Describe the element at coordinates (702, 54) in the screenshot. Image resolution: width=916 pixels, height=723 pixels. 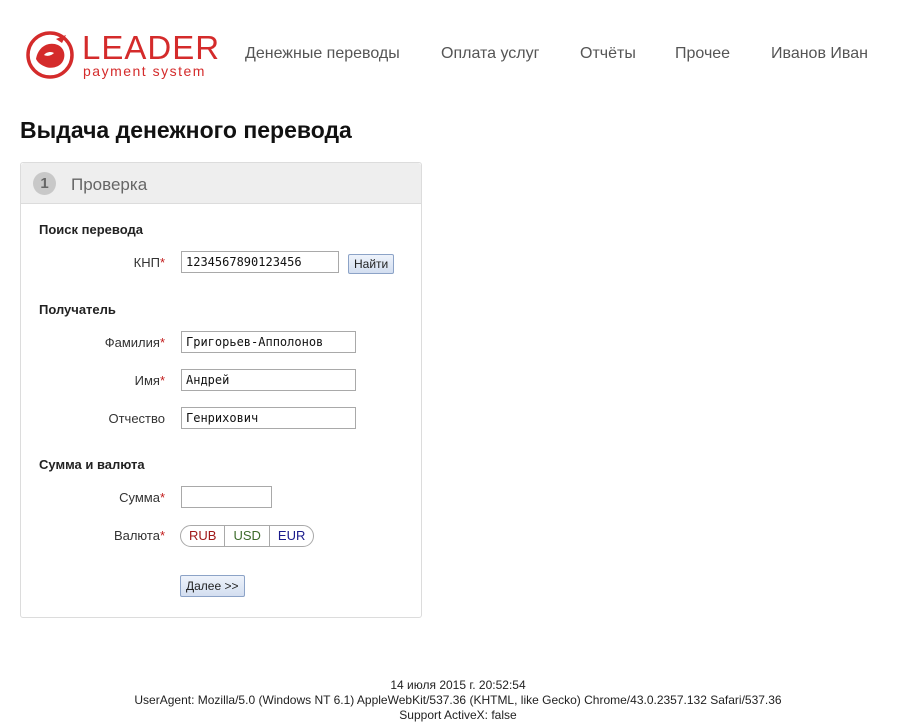
I see `nav-other: Прочее` at that location.